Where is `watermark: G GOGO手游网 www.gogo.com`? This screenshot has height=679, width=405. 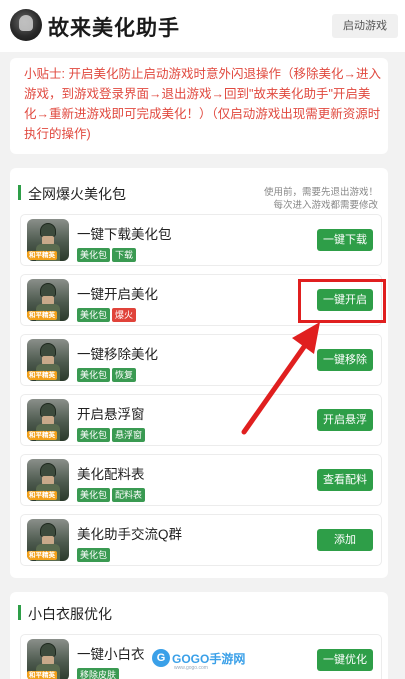
watermark: G GOGO手游网 www.gogo.com is located at coordinates (198, 660).